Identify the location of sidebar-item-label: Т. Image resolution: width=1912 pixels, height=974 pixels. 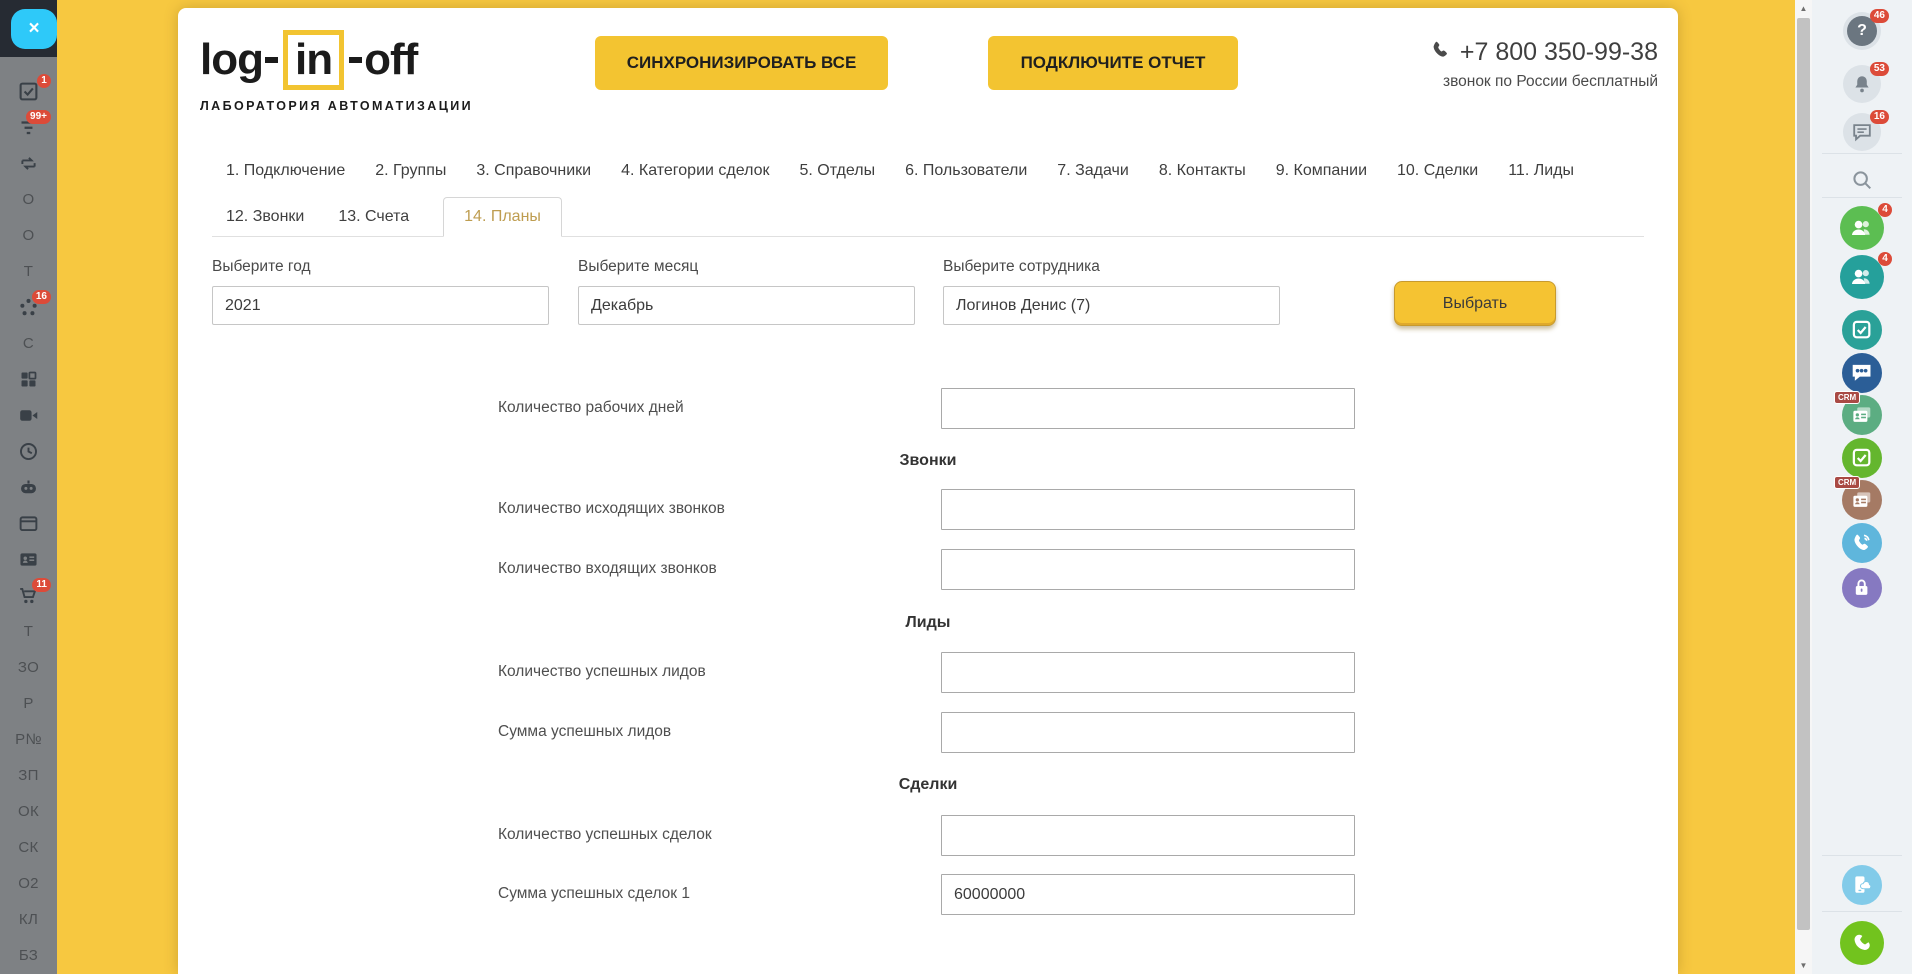
(28, 271).